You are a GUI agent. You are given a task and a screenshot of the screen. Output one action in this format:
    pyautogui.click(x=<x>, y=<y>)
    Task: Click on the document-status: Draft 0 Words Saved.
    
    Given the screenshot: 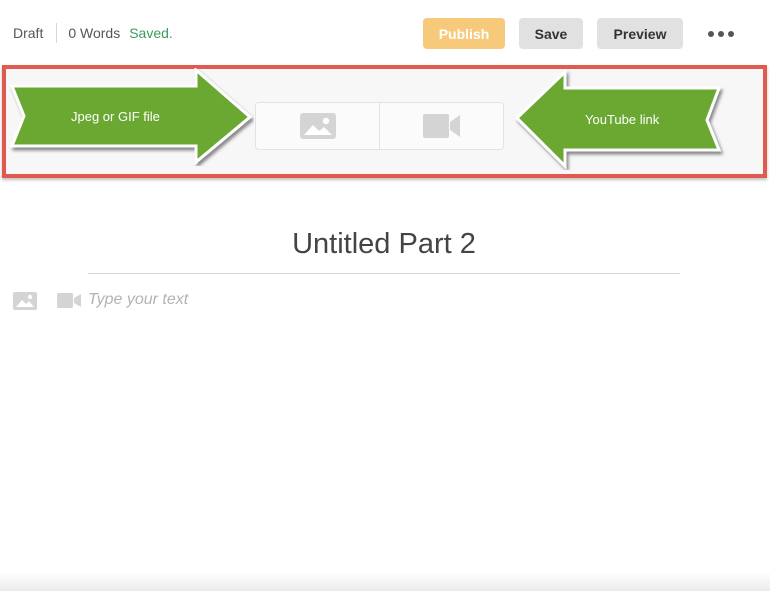 What is the action you would take?
    pyautogui.click(x=93, y=33)
    